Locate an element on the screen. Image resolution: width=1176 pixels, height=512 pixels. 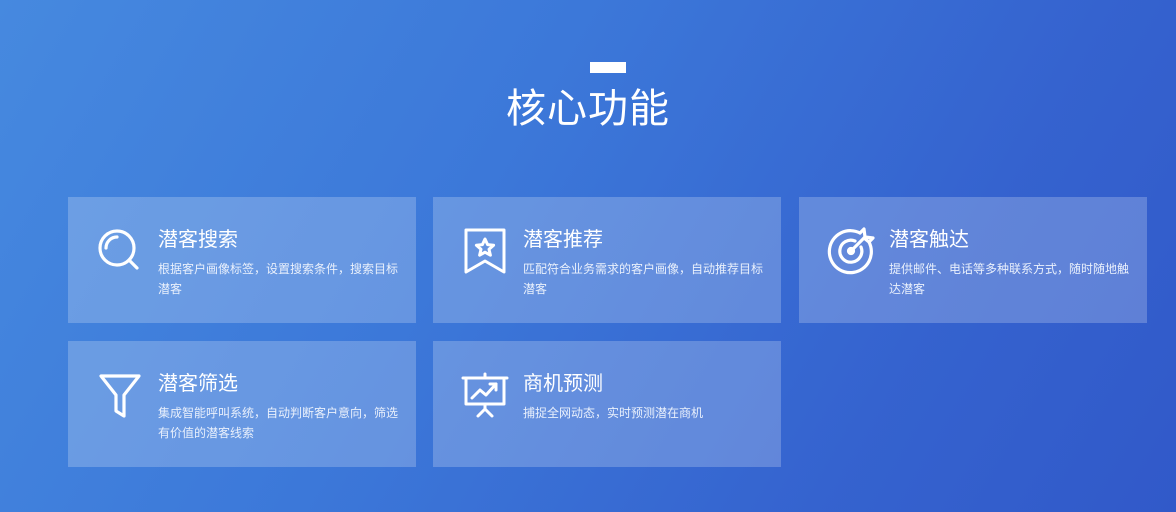
bookmark-star-icon is located at coordinates (485, 251).